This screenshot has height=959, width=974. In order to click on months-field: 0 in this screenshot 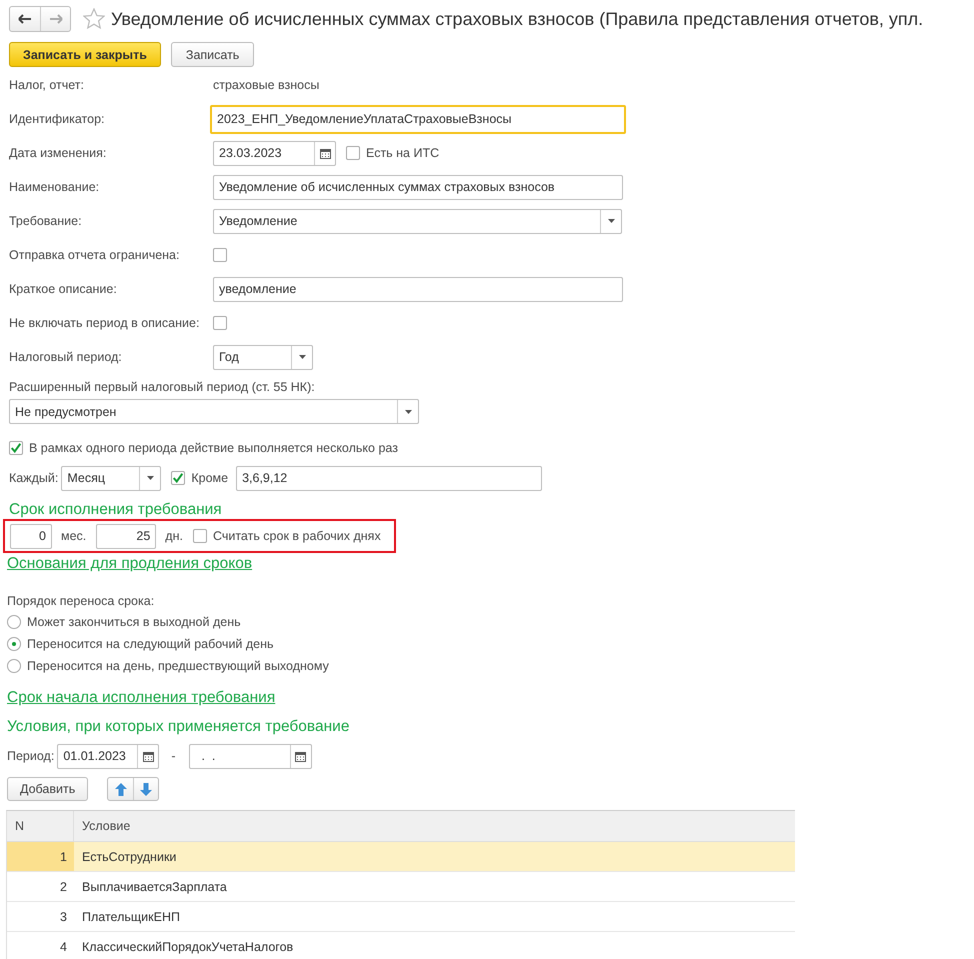, I will do `click(31, 536)`.